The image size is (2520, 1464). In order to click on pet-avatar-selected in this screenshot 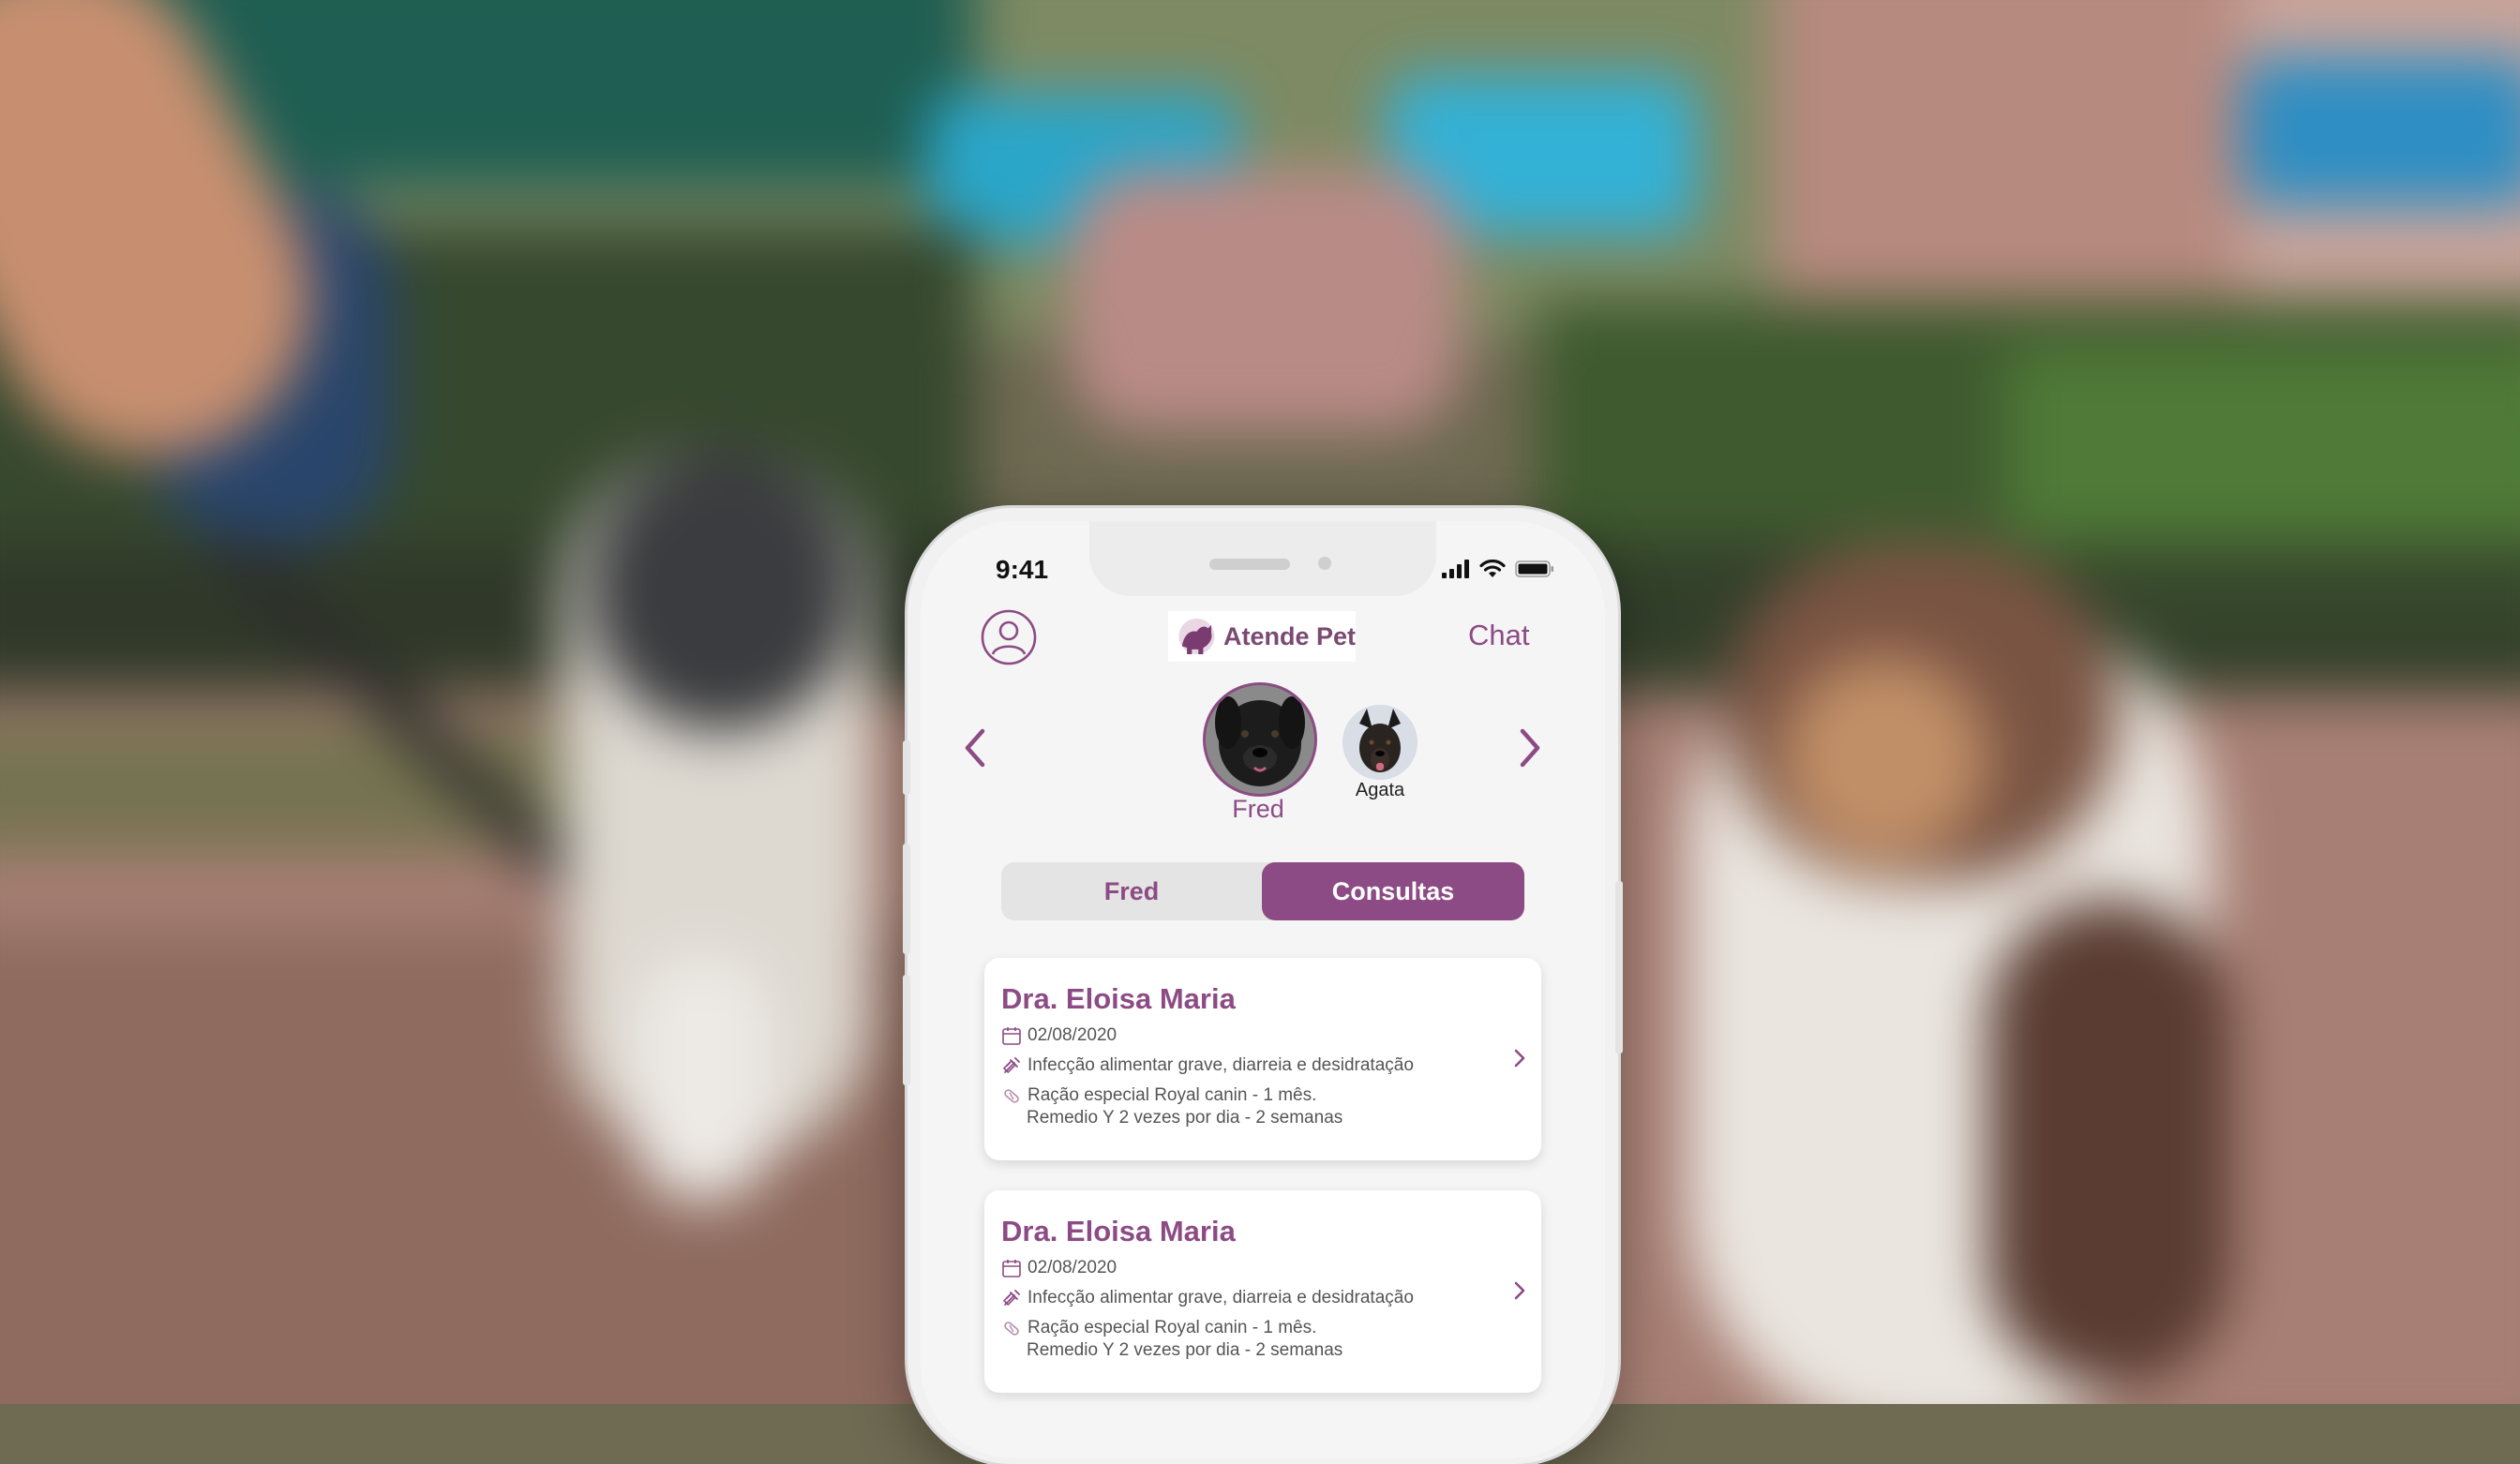, I will do `click(1260, 739)`.